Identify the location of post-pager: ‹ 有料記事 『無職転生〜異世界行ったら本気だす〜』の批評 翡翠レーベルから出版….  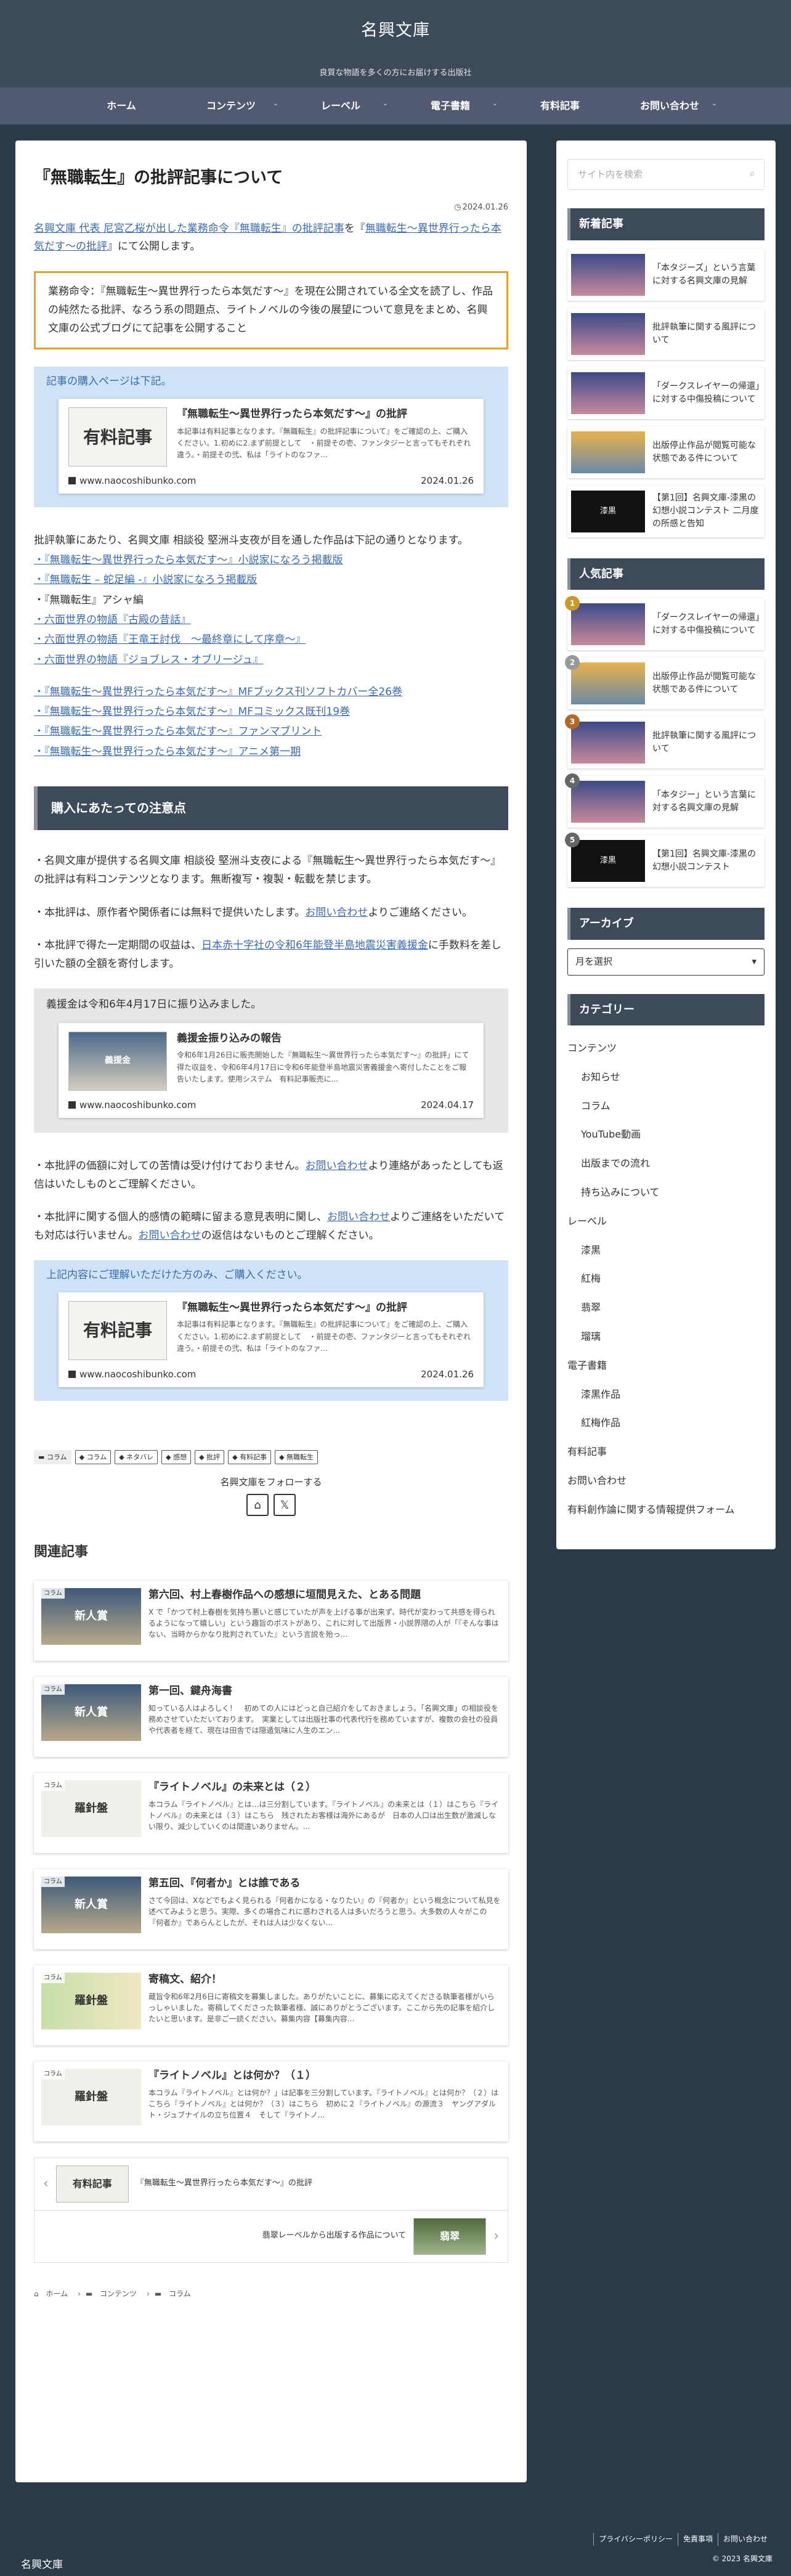
(271, 2210).